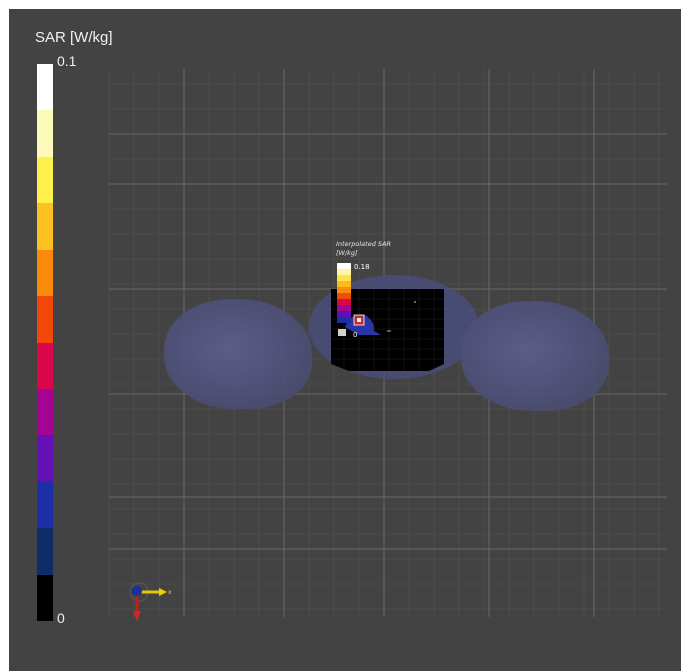 The image size is (682, 671). What do you see at coordinates (355, 335) in the screenshot?
I see `inset-colorbar-min-label: 0` at bounding box center [355, 335].